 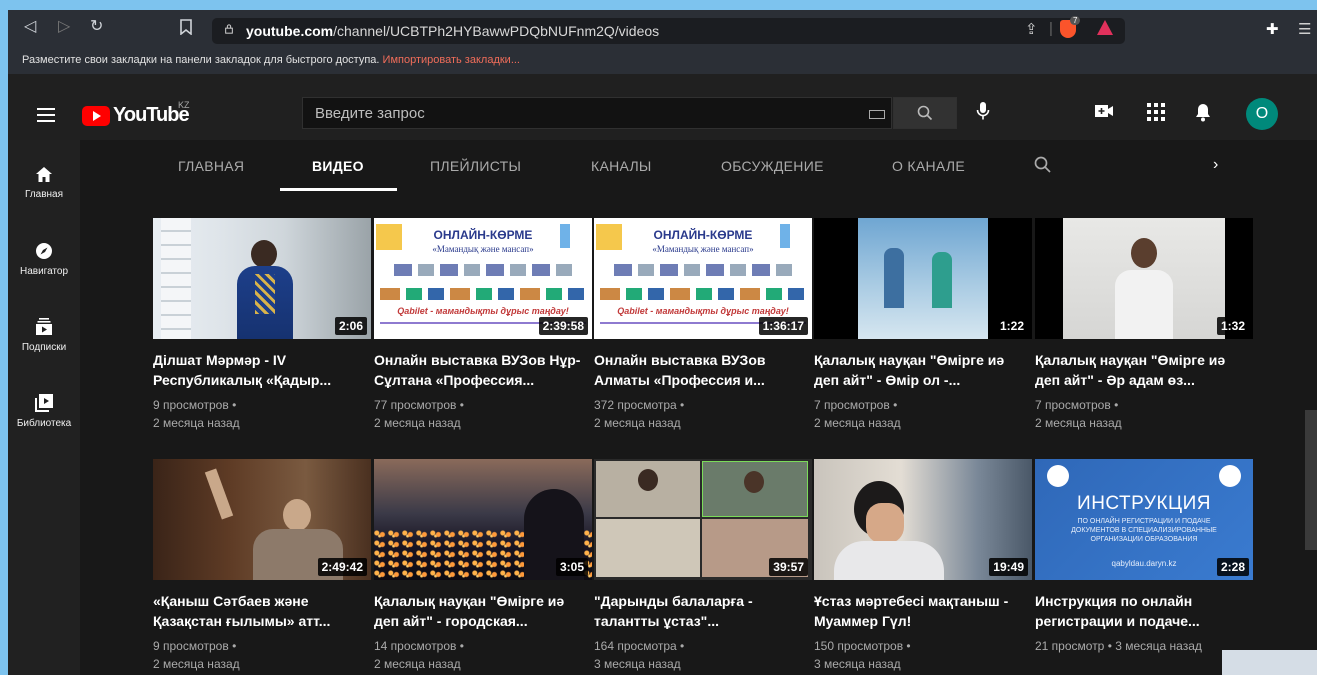 I want to click on video-thumbnail: 19:49, so click(x=923, y=519).